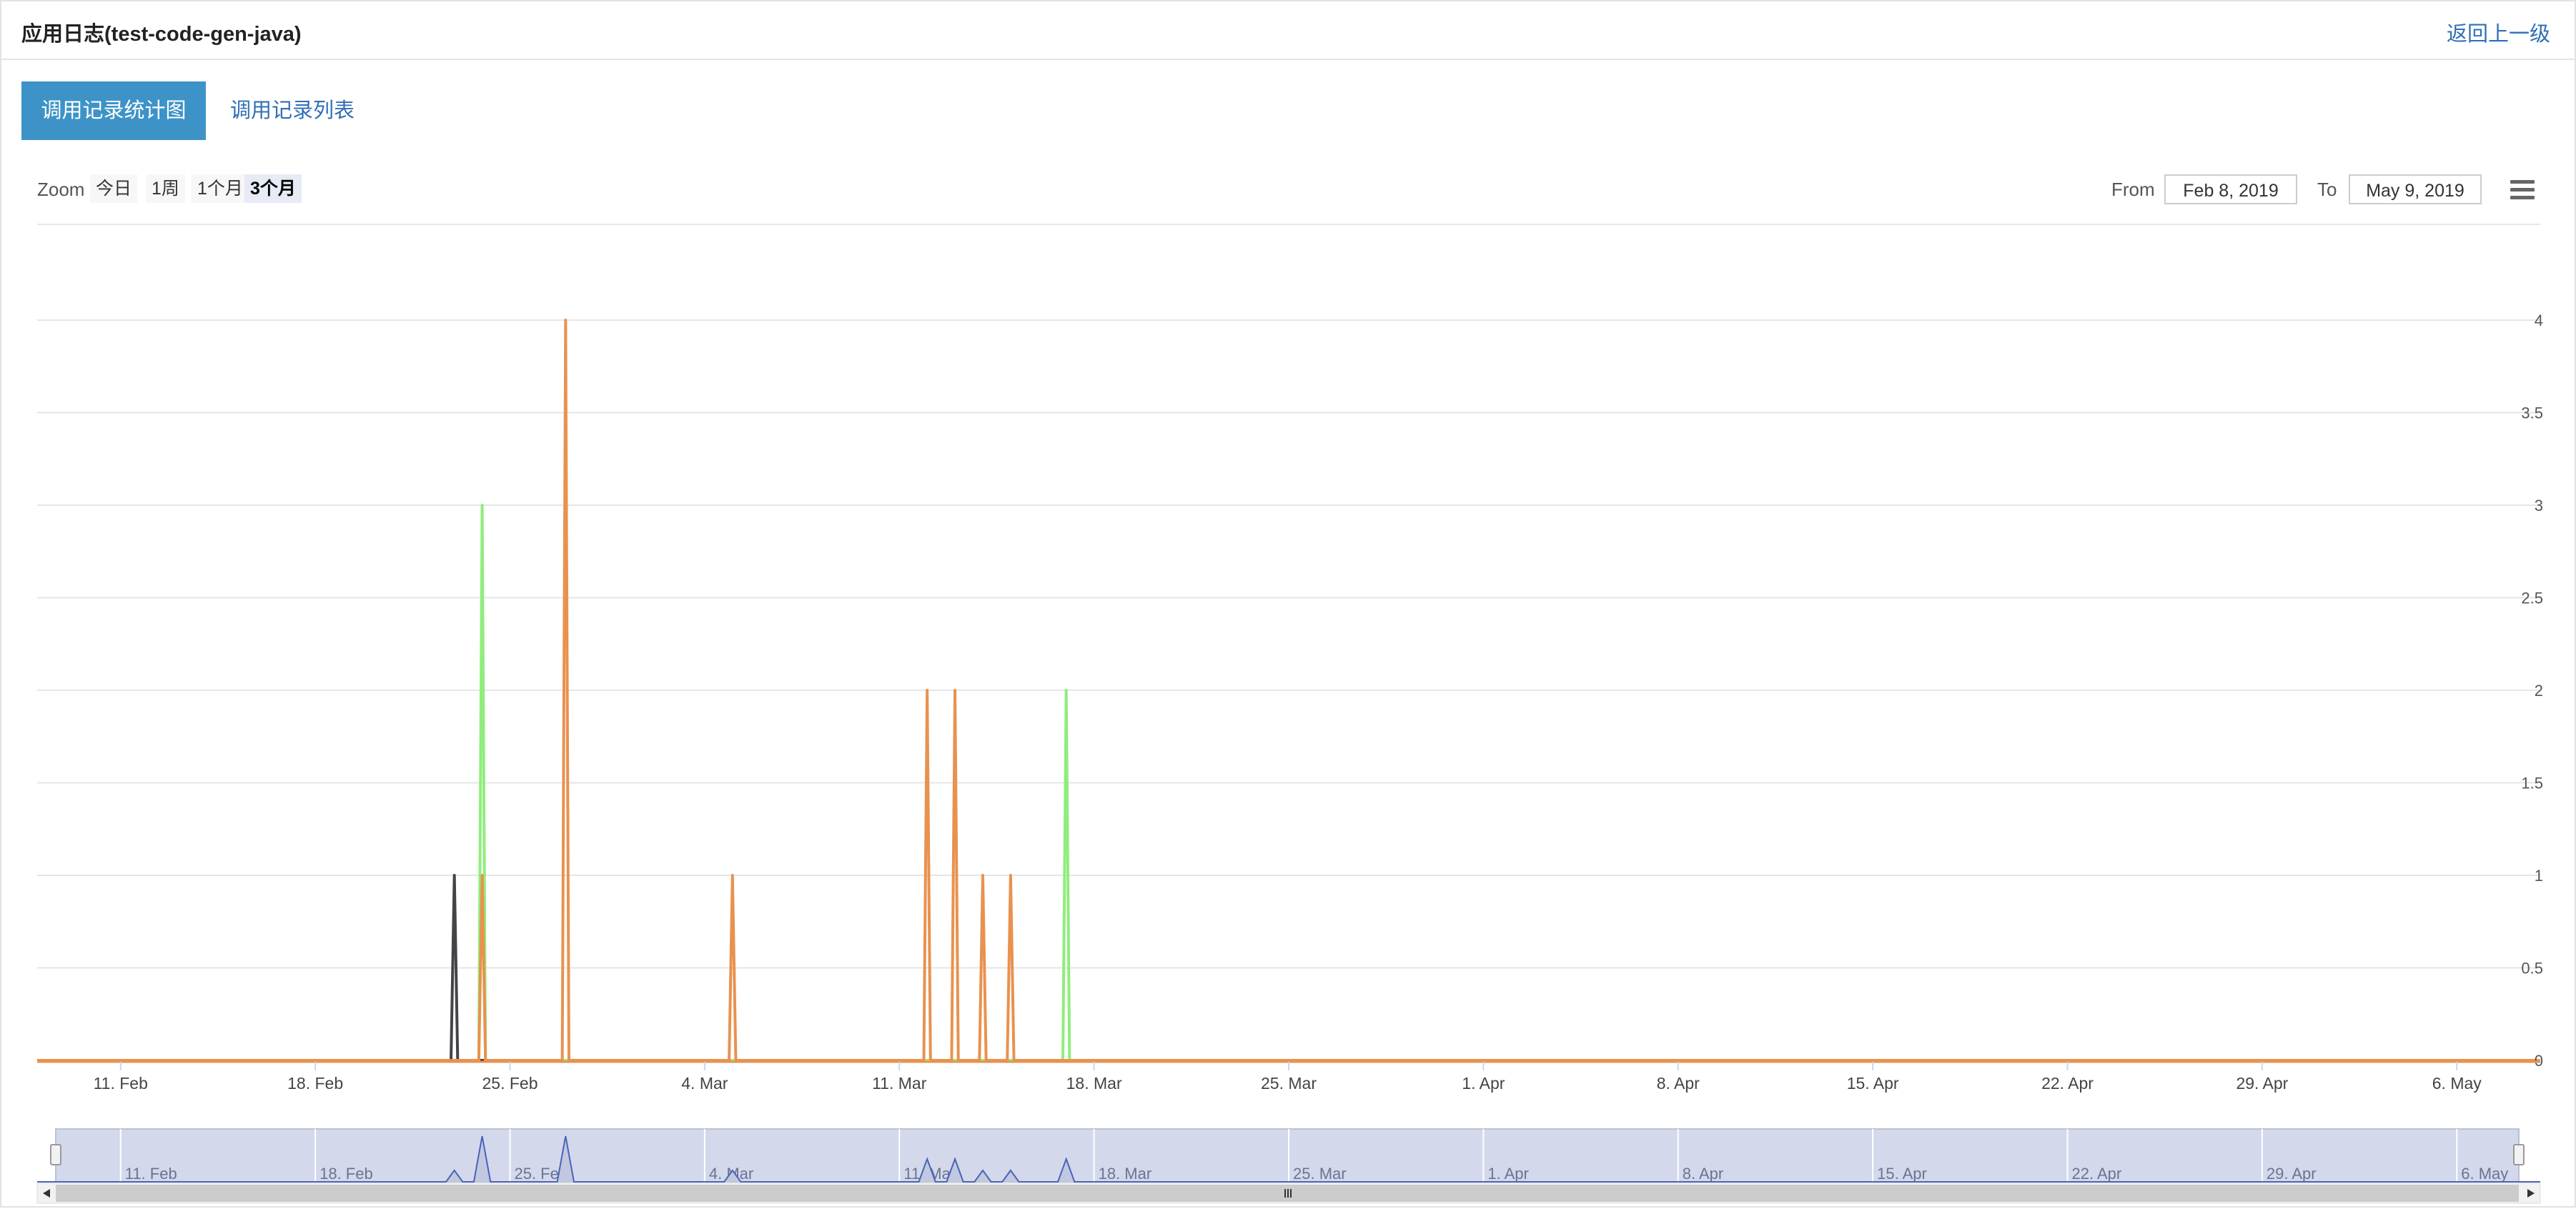 The width and height of the screenshot is (2576, 1209). Describe the element at coordinates (1126, 1174) in the screenshot. I see `navigator-tick-label: 18. Mar` at that location.